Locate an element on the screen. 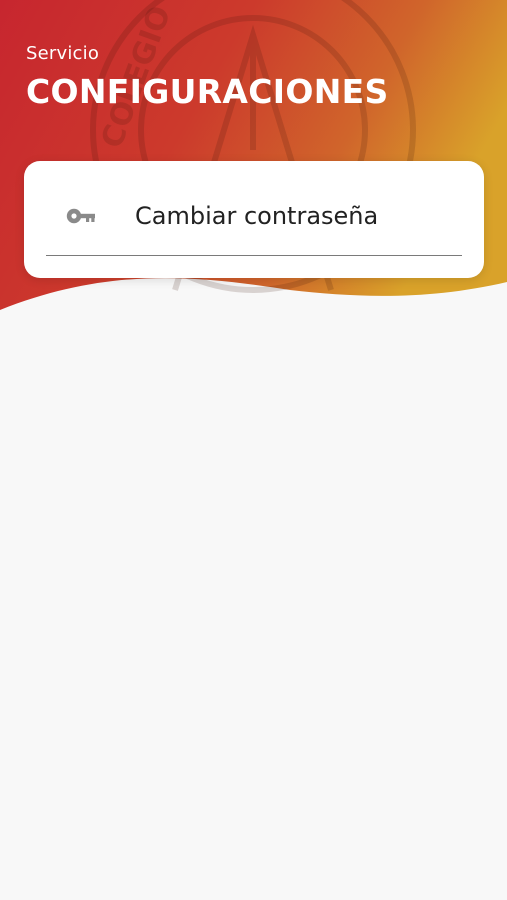 The width and height of the screenshot is (507, 900). key-icon is located at coordinates (80, 216).